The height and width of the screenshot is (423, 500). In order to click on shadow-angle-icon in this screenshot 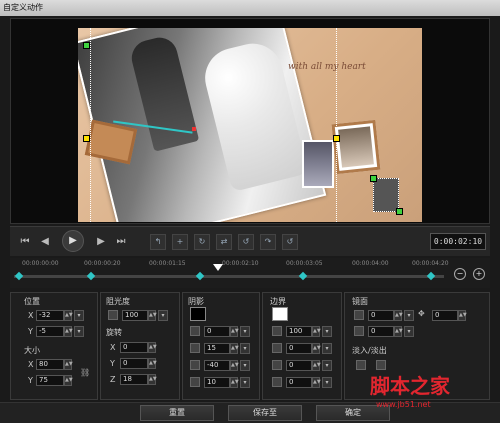, I will do `click(195, 365)`.